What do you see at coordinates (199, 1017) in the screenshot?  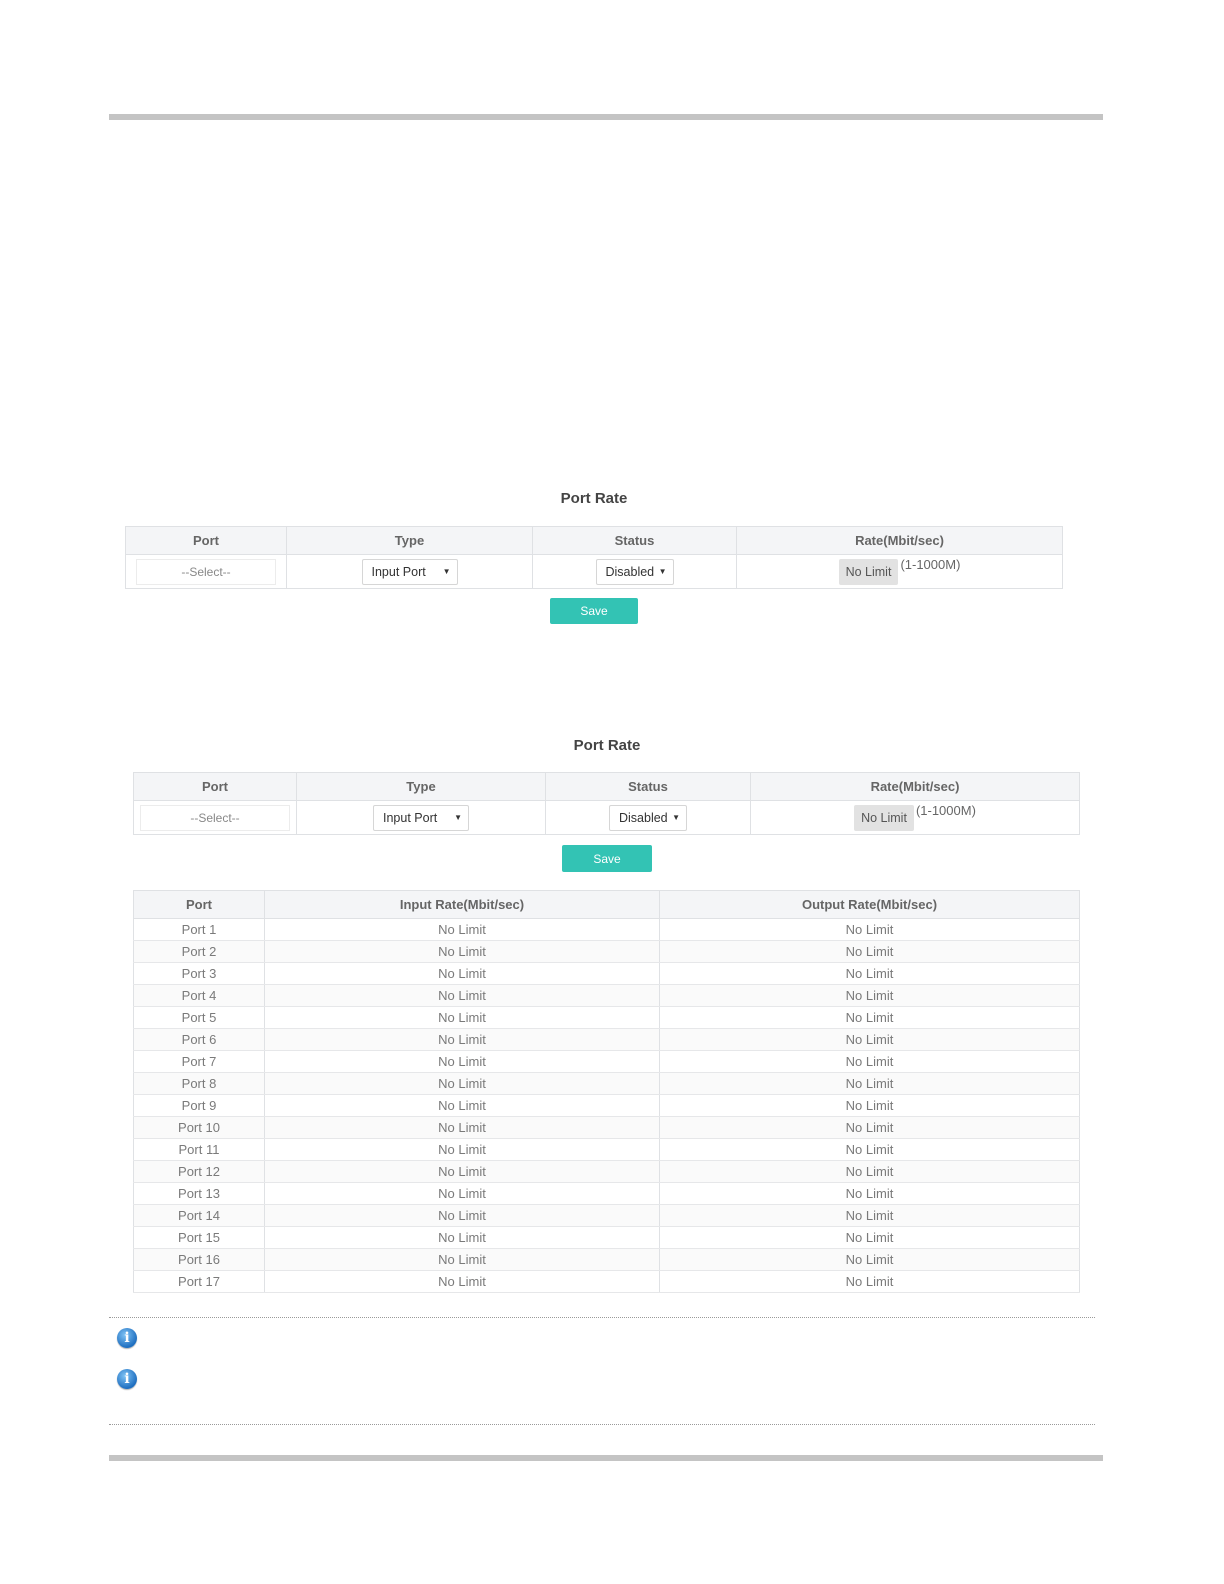 I see `cell-port: Port 5` at bounding box center [199, 1017].